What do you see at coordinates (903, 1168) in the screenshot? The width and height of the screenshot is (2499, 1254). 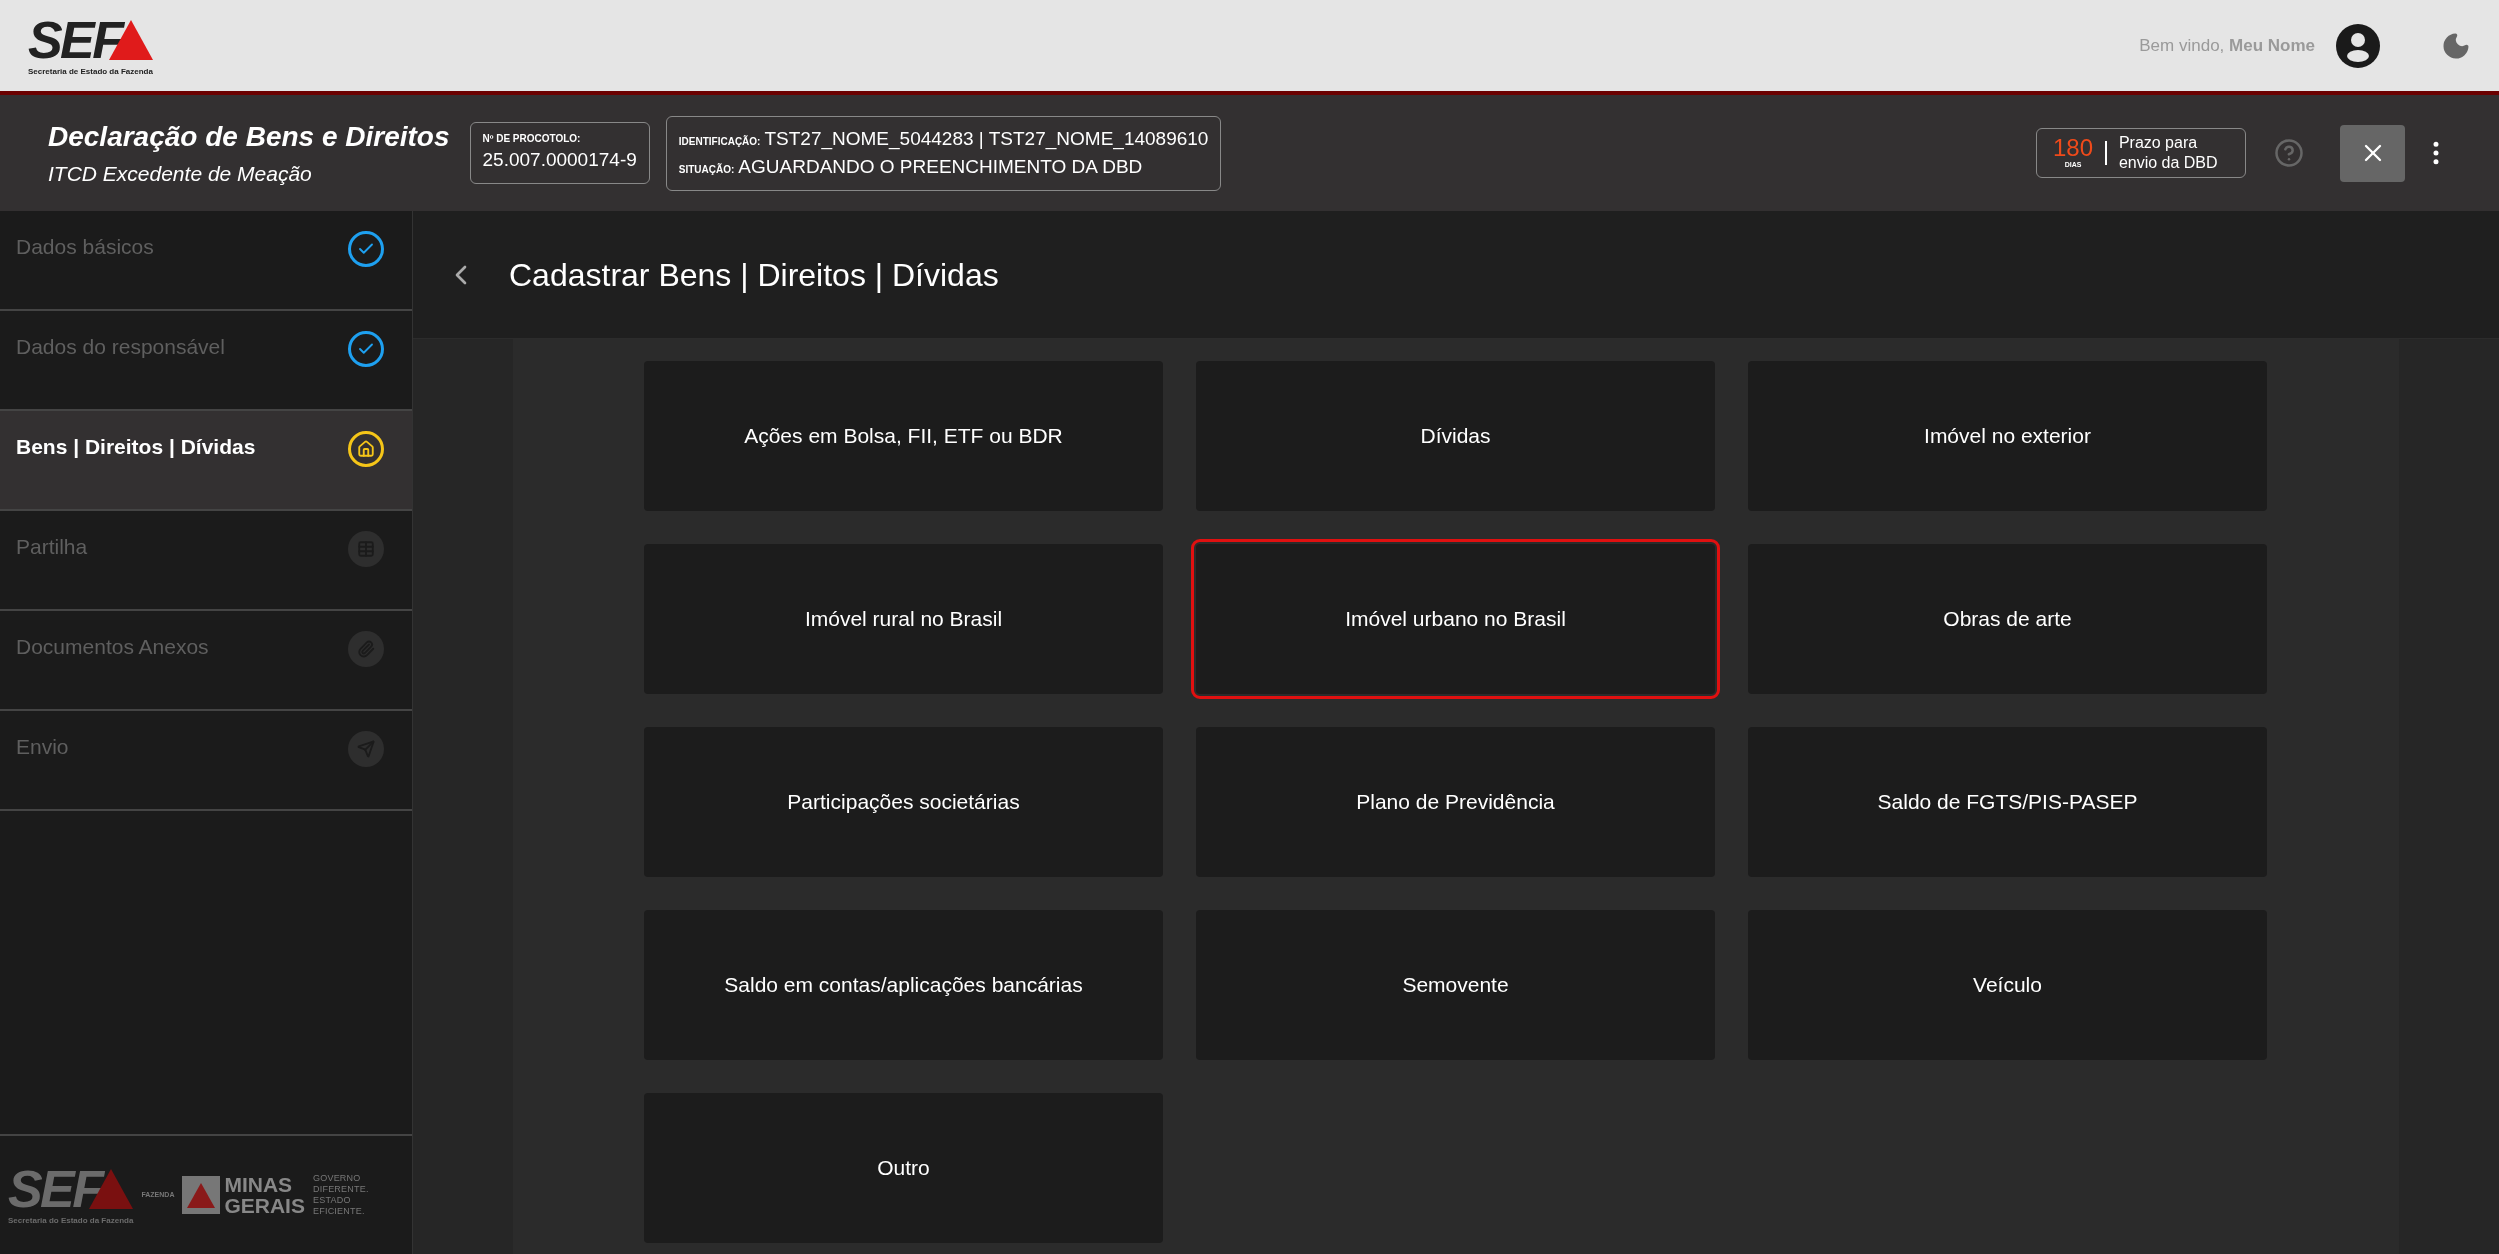 I see `category-card: Outro` at bounding box center [903, 1168].